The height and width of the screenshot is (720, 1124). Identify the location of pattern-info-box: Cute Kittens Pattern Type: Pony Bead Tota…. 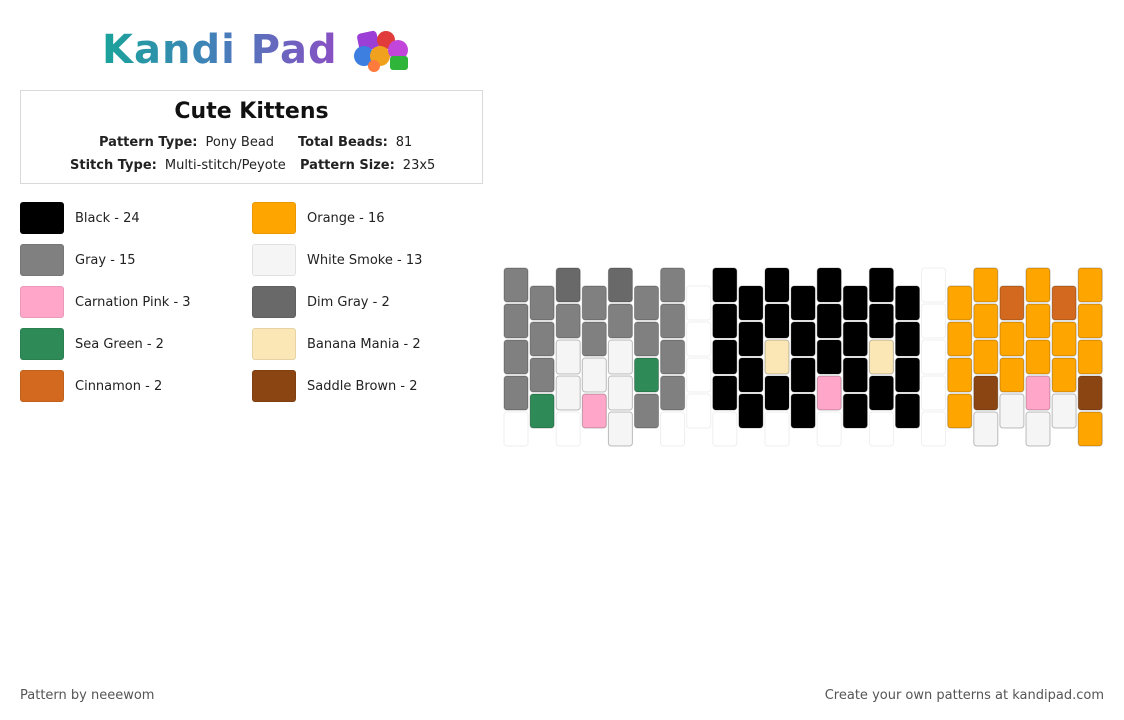
(251, 137).